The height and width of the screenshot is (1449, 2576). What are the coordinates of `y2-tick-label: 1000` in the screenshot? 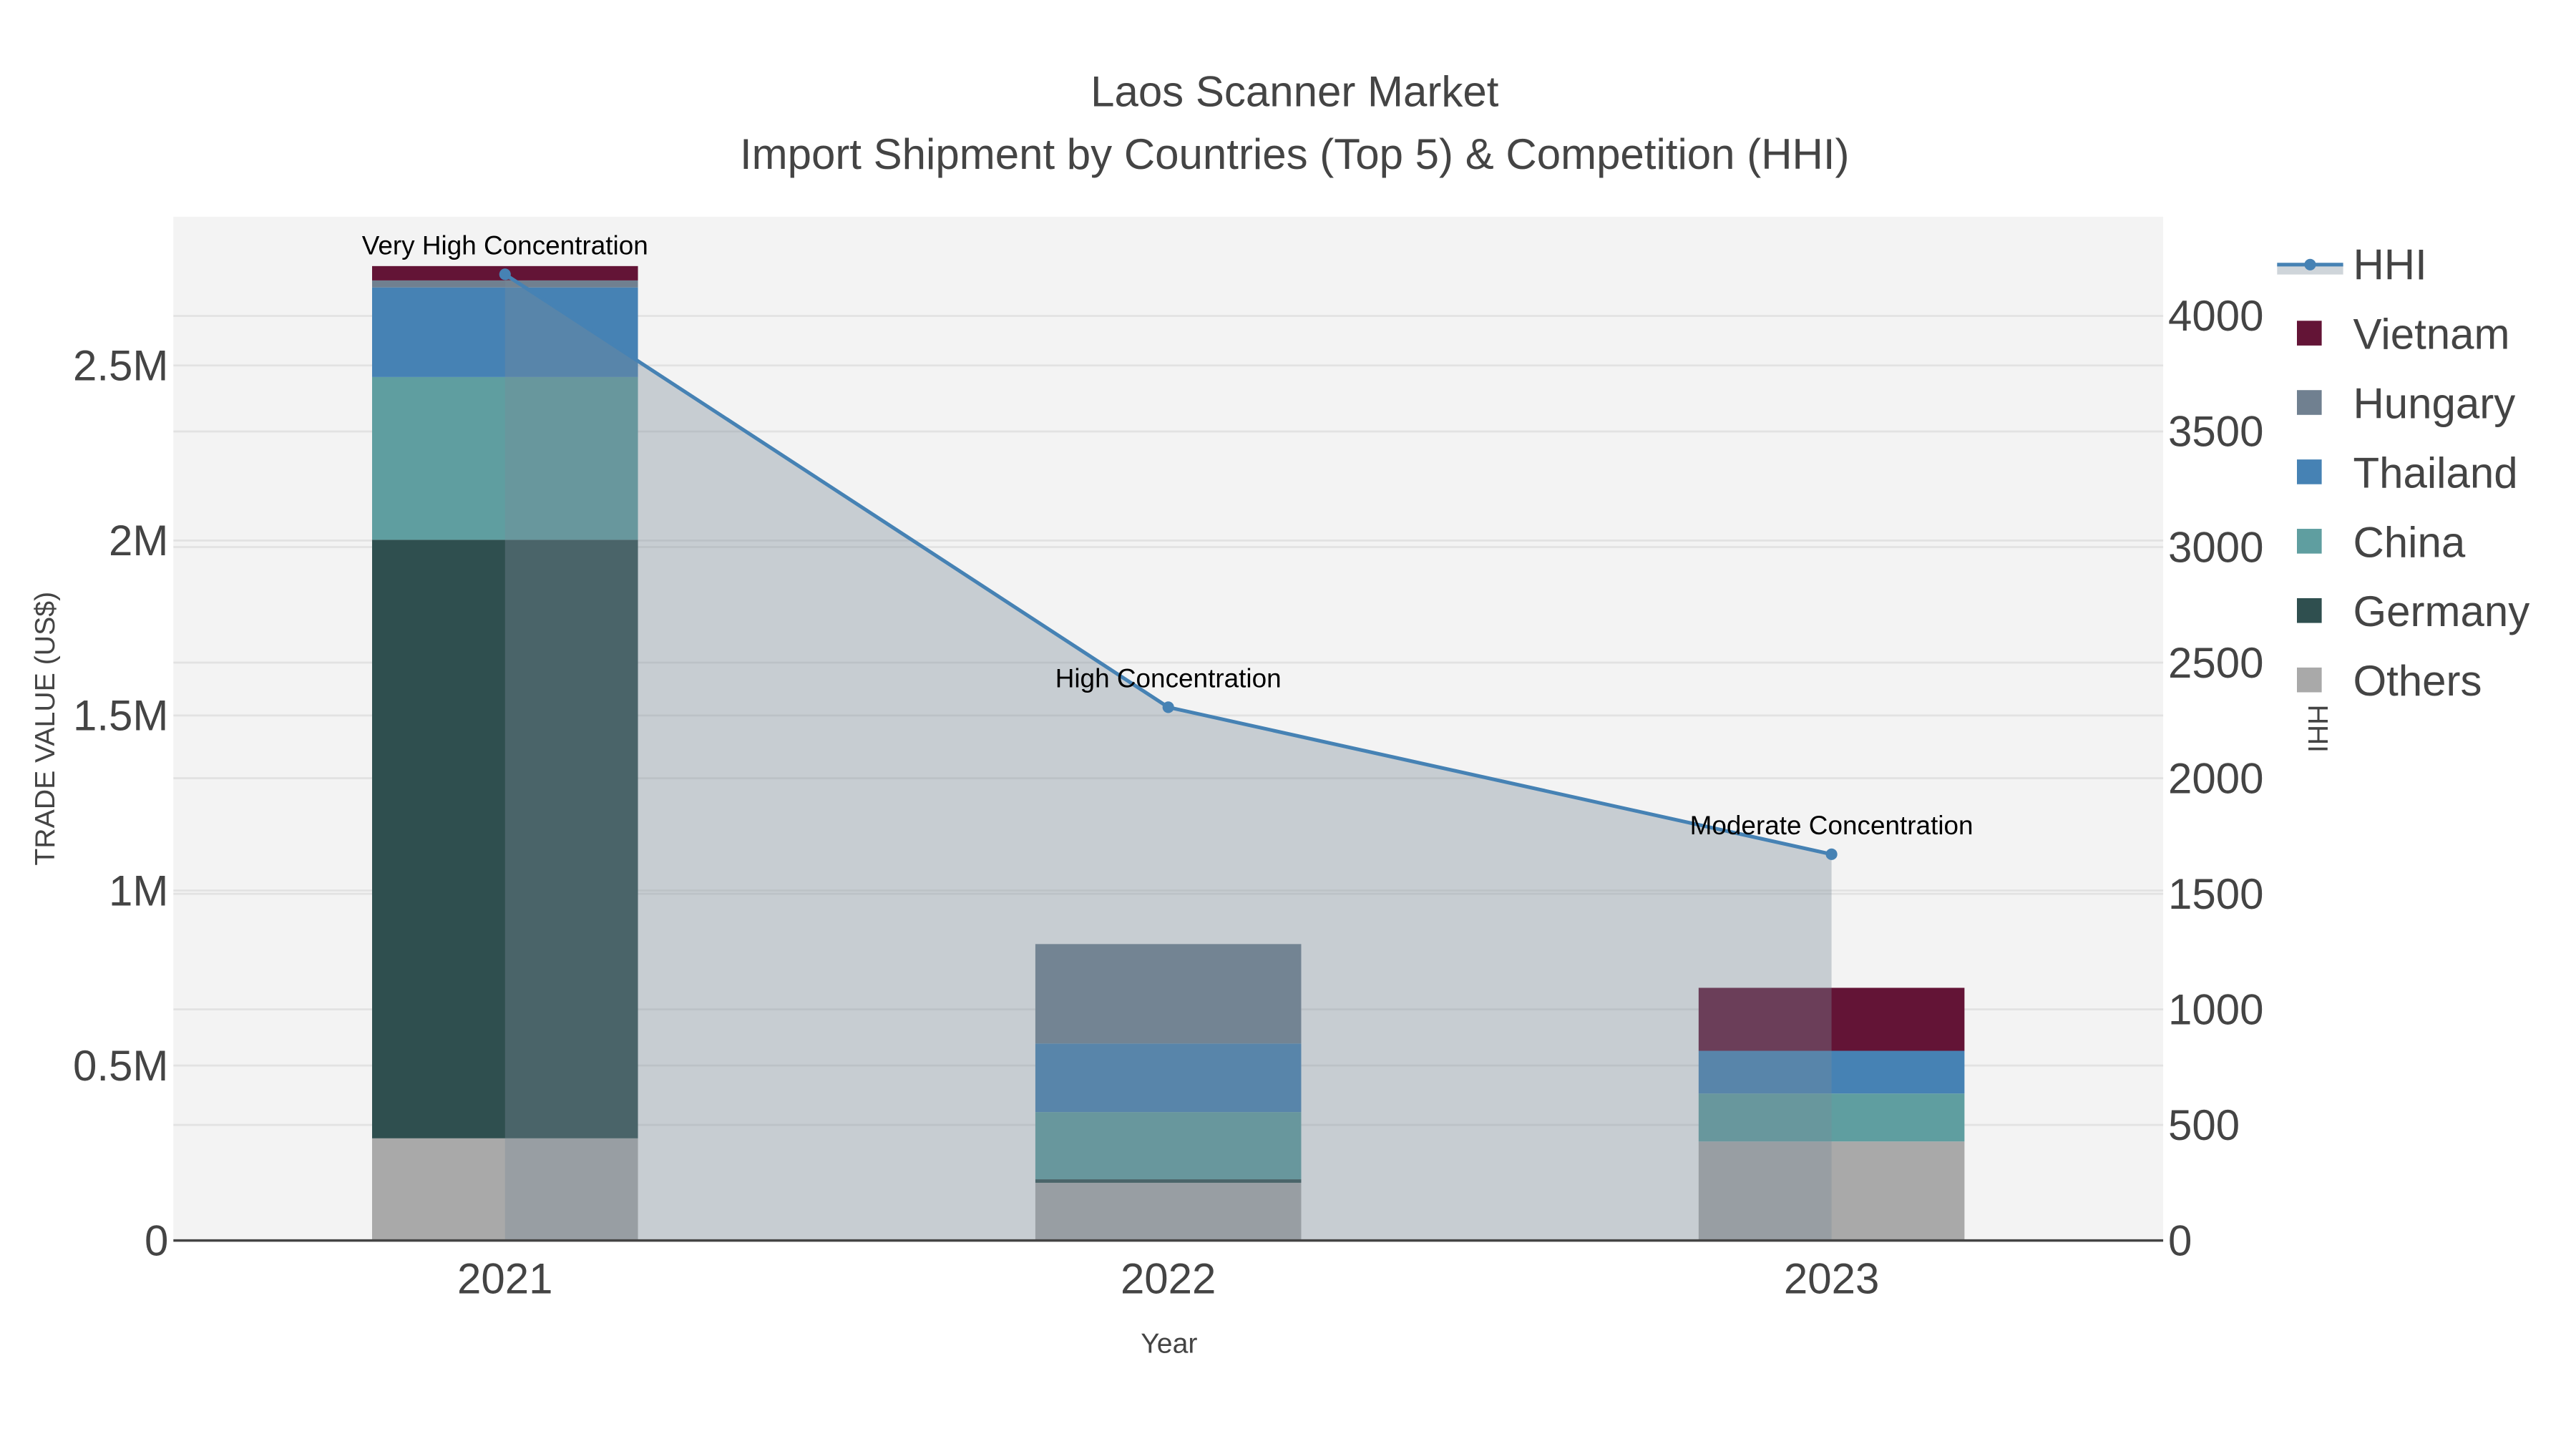 It's located at (2215, 1009).